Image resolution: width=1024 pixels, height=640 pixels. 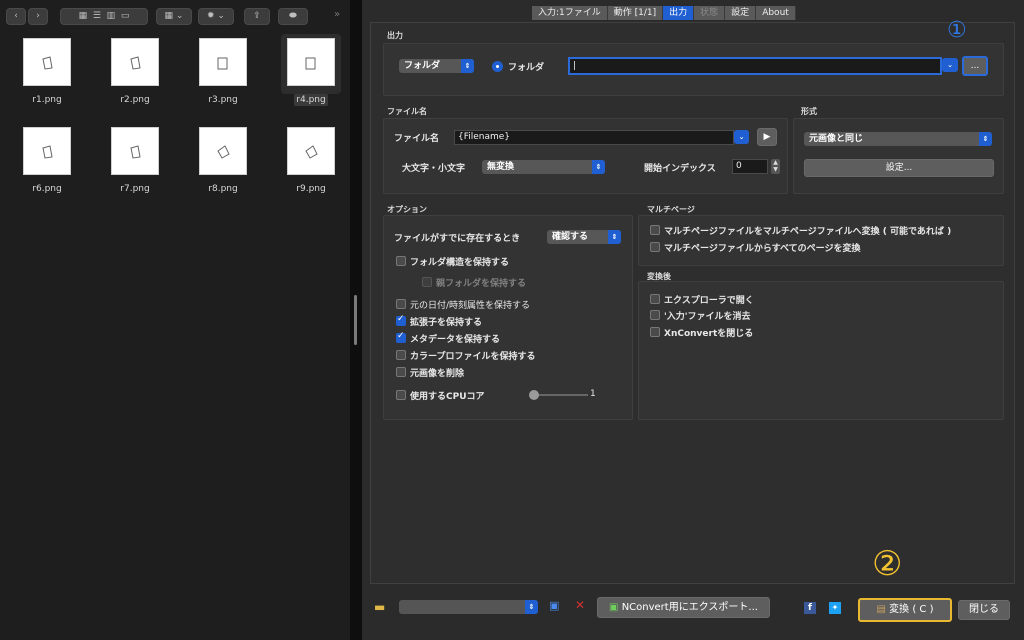 I want to click on split-divider, so click(x=356, y=320).